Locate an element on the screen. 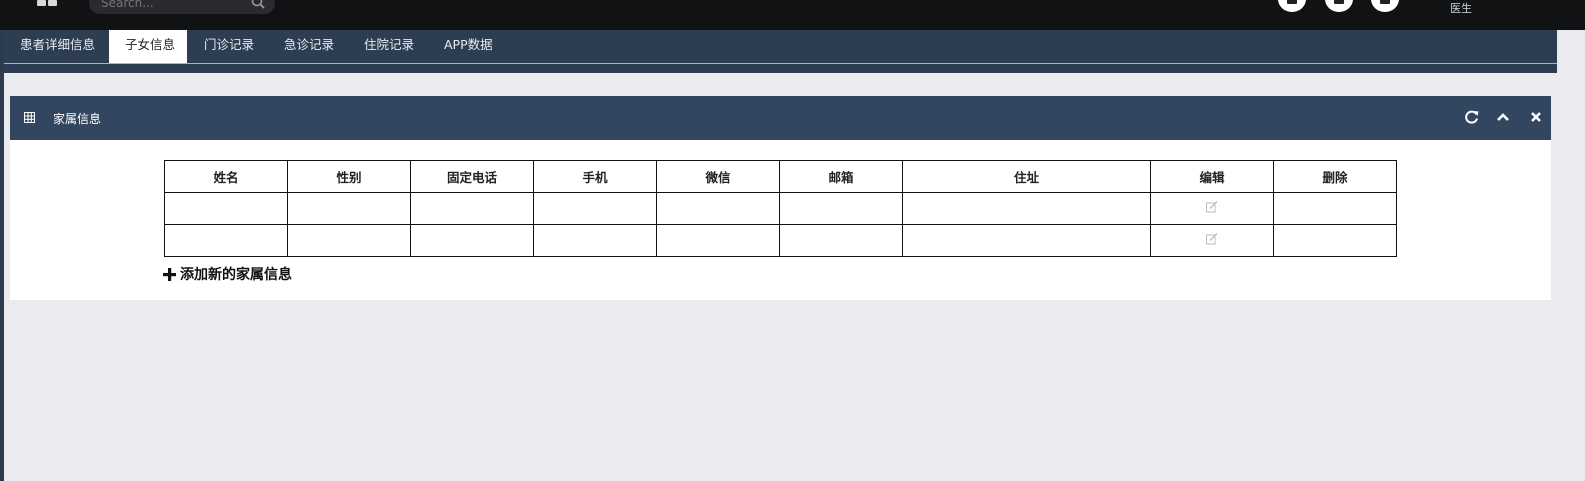 Image resolution: width=1585 pixels, height=481 pixels. add-family-info-link: 添加新的家属信息 is located at coordinates (227, 274).